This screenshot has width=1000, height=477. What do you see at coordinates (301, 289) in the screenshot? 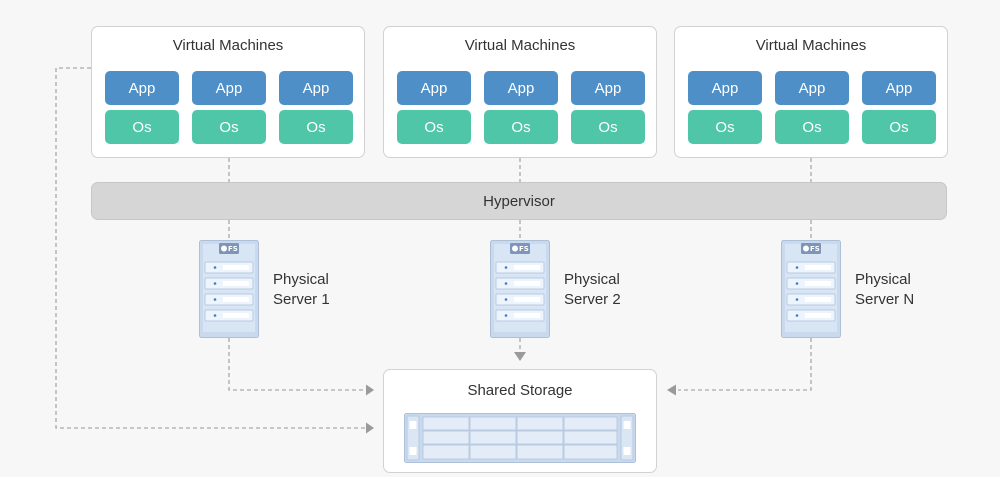
I see `server-label: Physical Server 1` at bounding box center [301, 289].